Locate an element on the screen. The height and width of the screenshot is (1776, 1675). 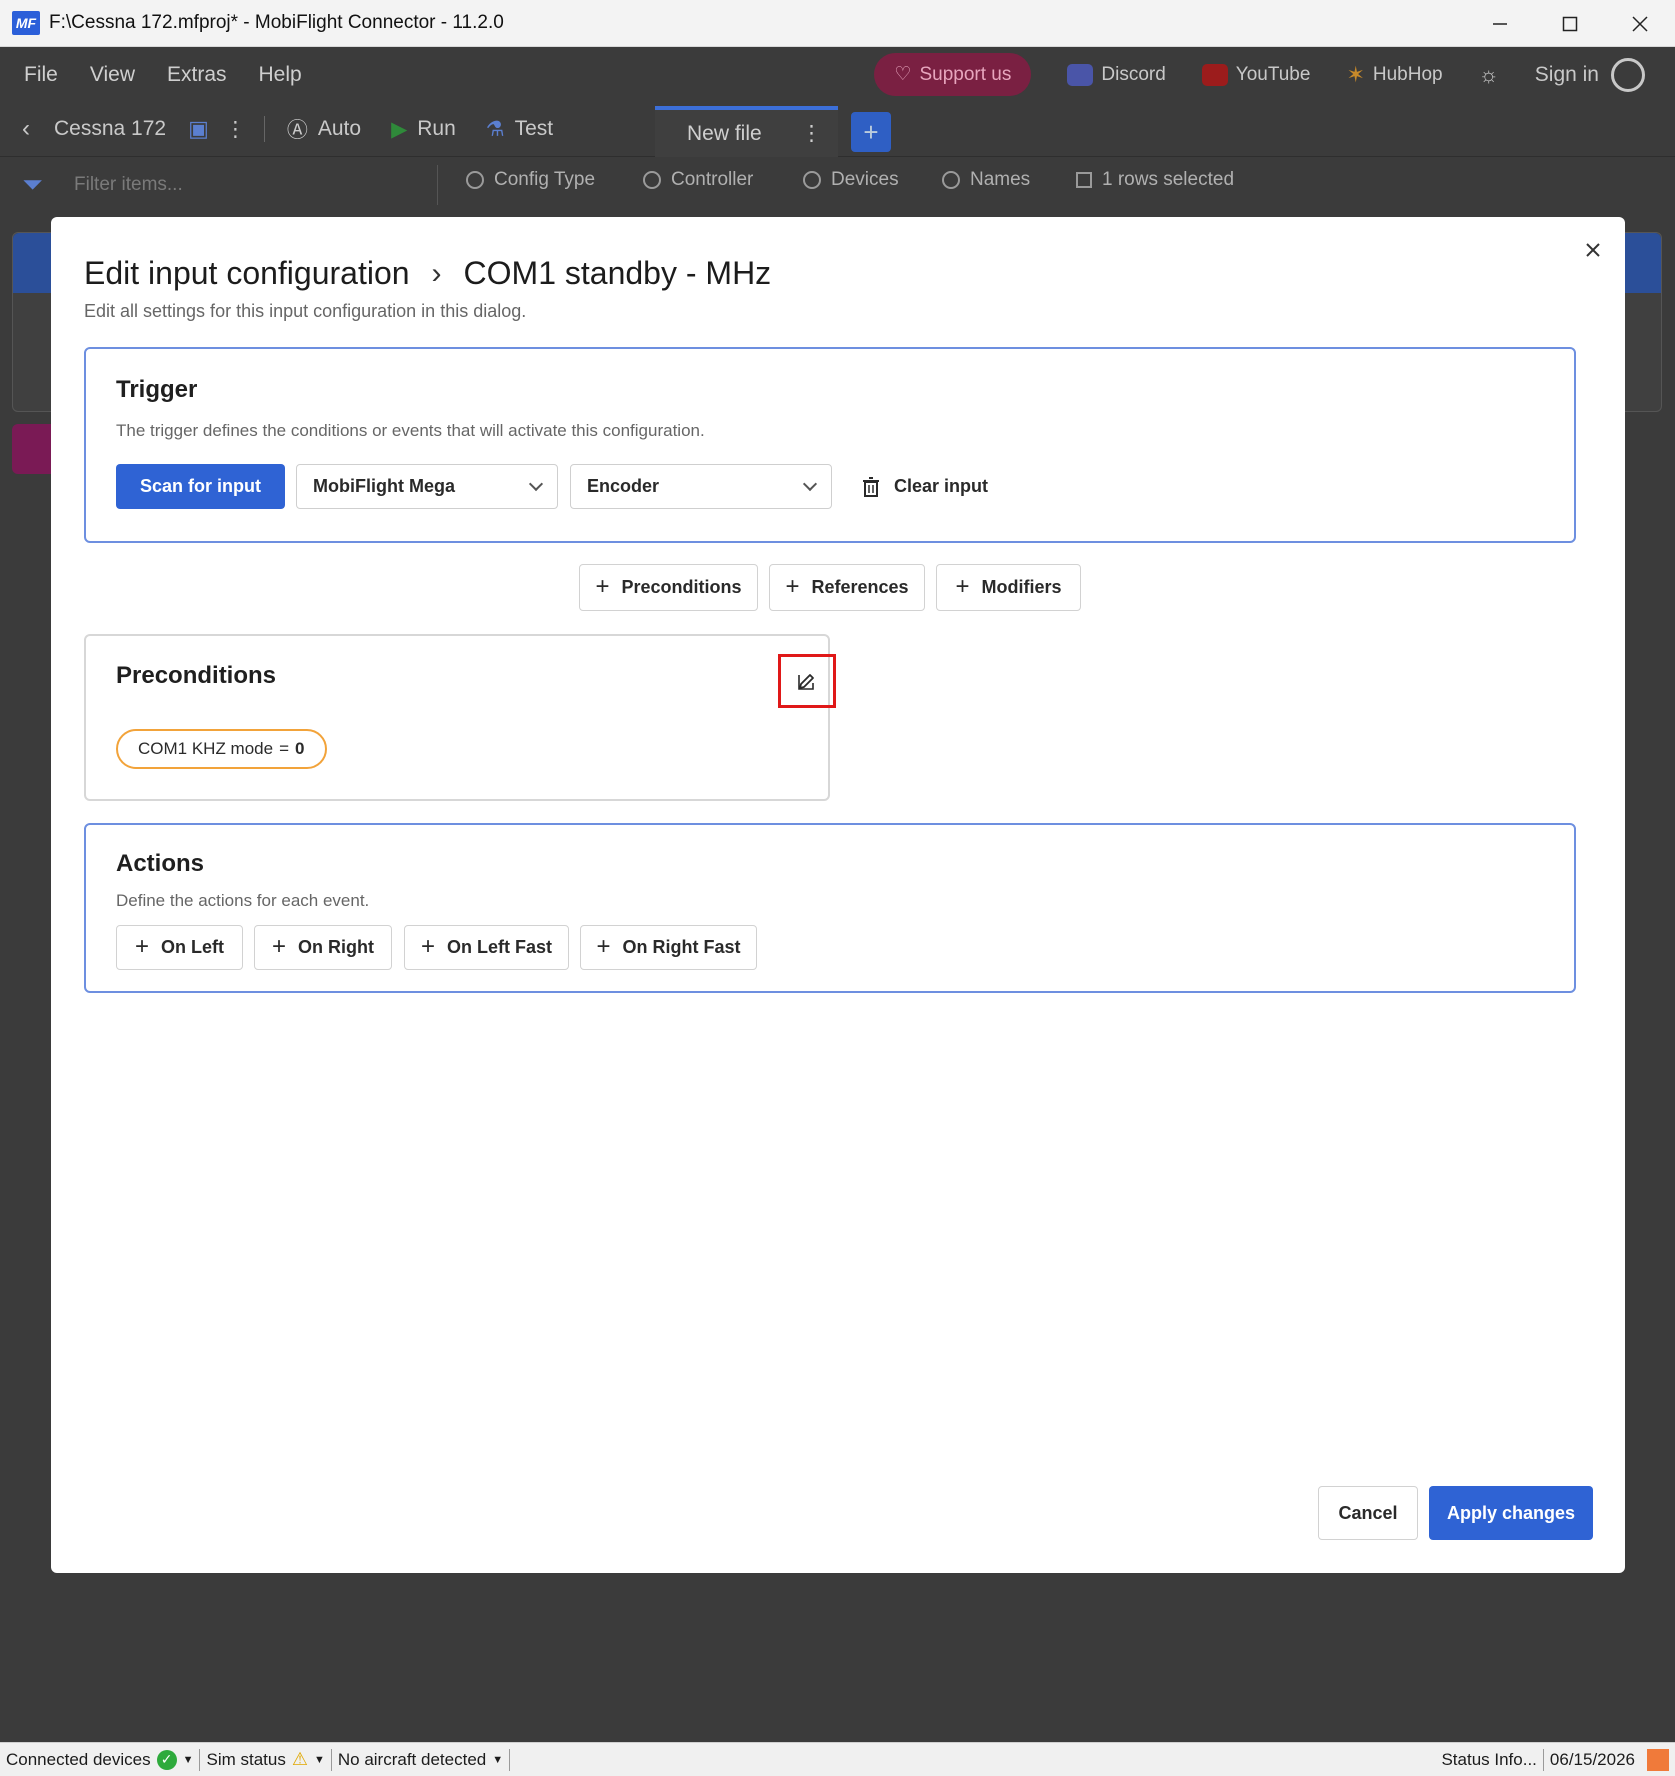
names-label: Names is located at coordinates (1000, 179).